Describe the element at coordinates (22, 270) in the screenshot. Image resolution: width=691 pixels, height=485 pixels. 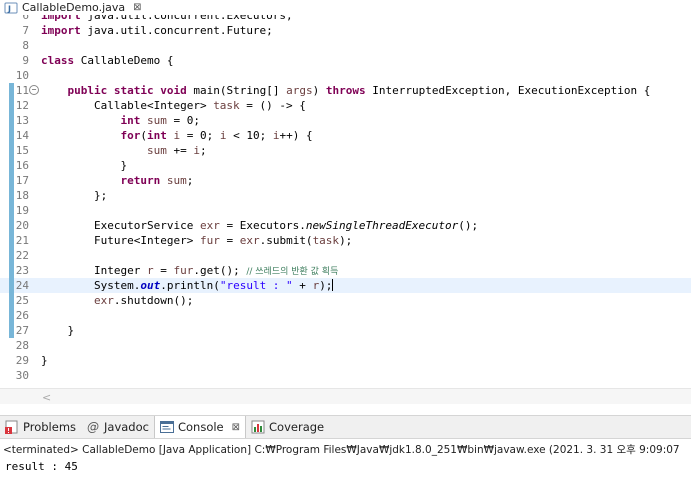
I see `line-number: 23` at that location.